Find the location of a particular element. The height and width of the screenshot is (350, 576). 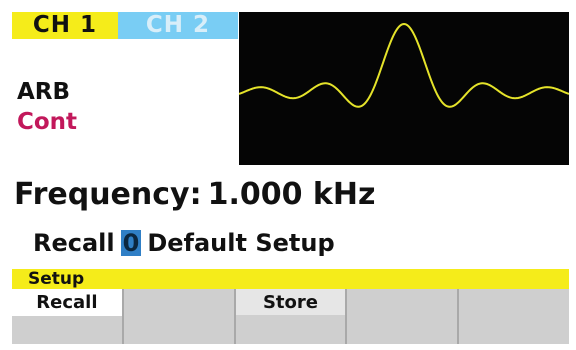

waveform-plot is located at coordinates (404, 65).